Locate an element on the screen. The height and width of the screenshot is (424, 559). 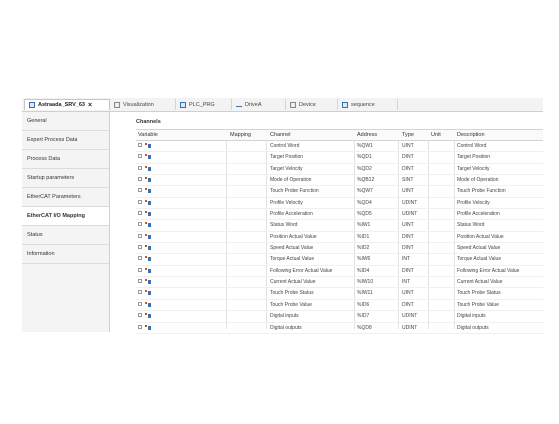
cell-address: %QD2 is located at coordinates (364, 168).